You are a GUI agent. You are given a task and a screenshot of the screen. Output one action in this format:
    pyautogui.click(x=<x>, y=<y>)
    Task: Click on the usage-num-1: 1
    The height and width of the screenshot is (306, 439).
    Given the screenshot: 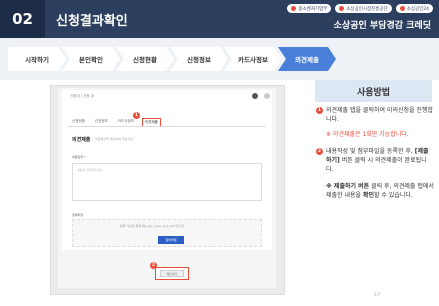 What is the action you would take?
    pyautogui.click(x=319, y=110)
    